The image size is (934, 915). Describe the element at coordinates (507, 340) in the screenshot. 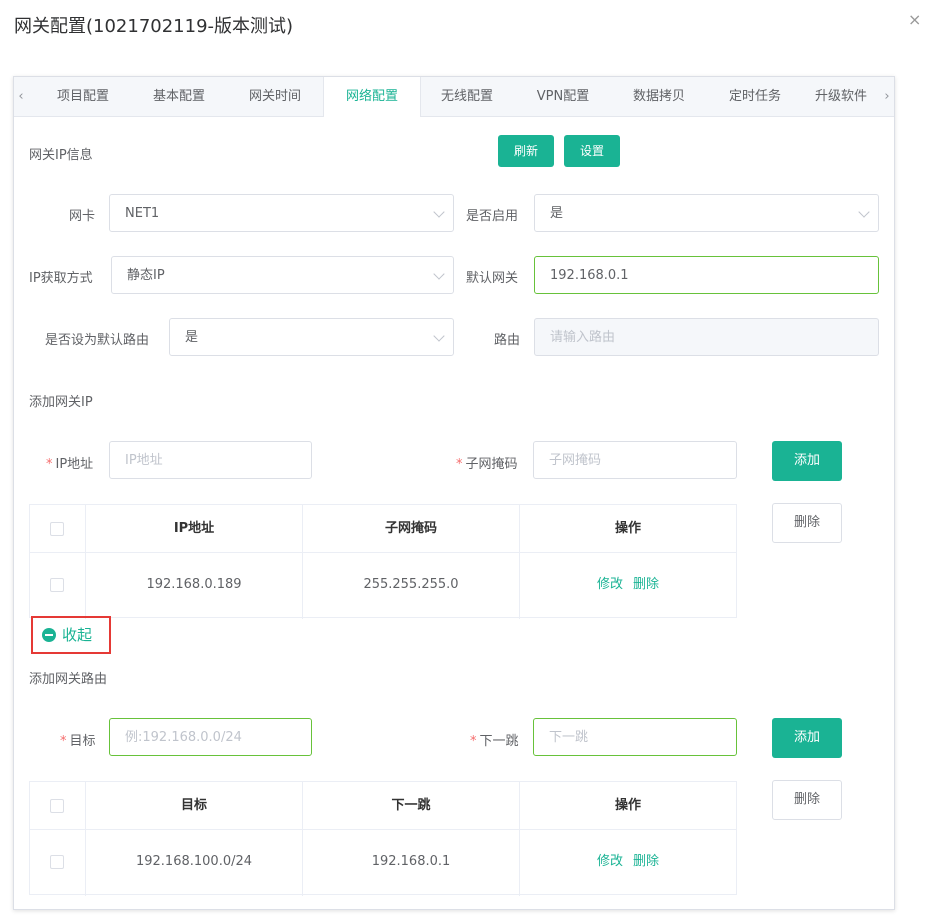

I see `route-label: 路由` at that location.